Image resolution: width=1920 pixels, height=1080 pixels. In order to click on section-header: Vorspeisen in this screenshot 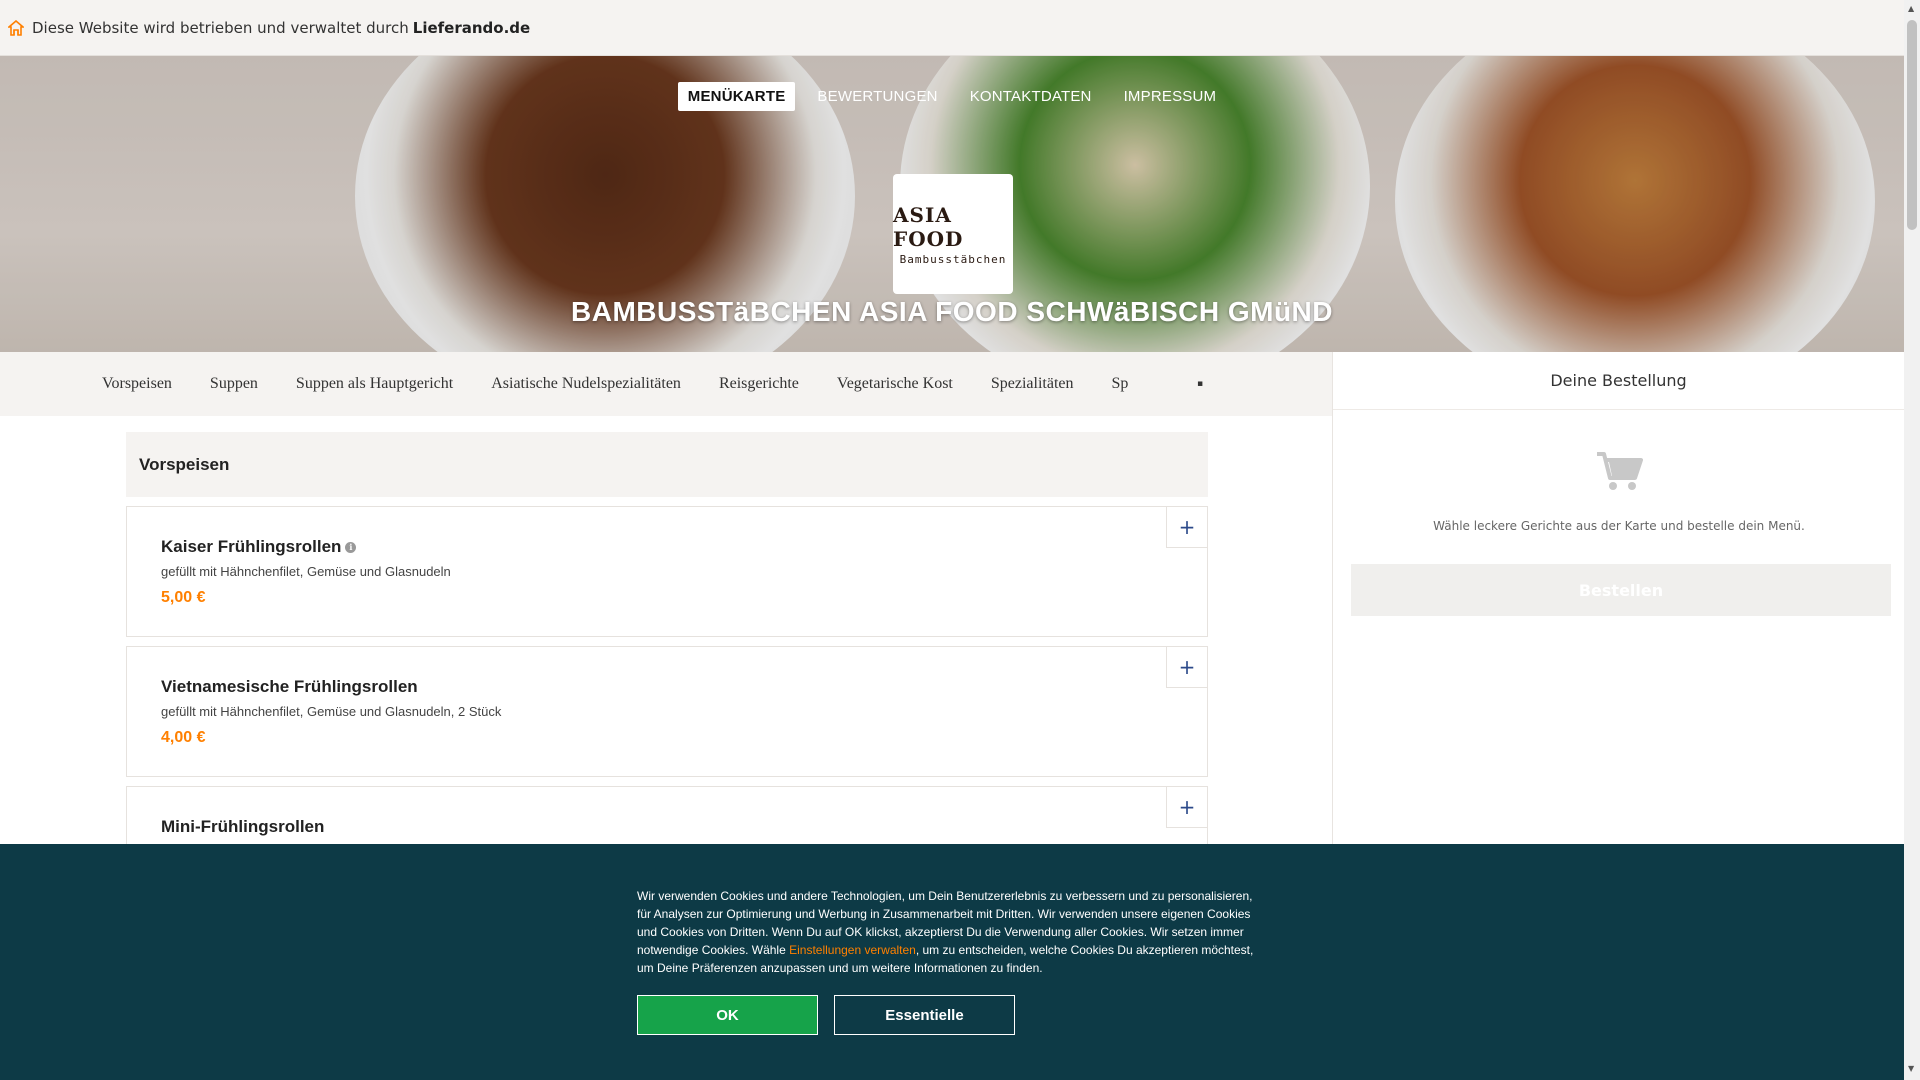, I will do `click(667, 464)`.